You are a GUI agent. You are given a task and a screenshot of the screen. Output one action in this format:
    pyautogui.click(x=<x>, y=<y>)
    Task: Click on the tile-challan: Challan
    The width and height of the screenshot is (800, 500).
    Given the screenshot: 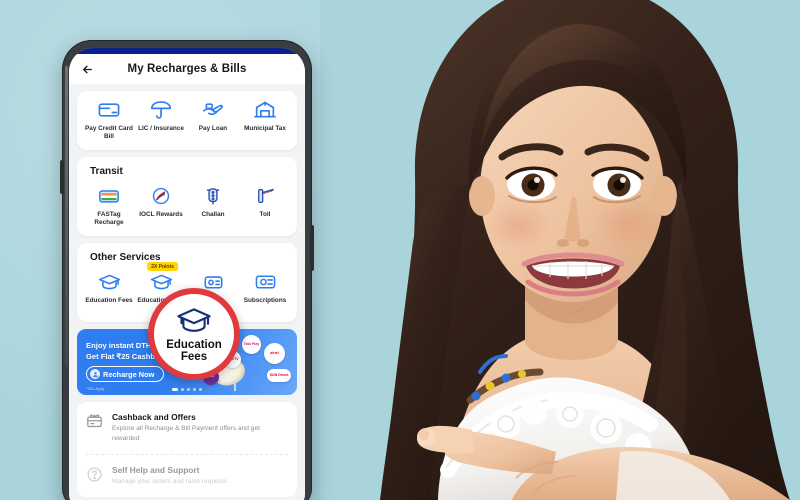 What is the action you would take?
    pyautogui.click(x=213, y=202)
    